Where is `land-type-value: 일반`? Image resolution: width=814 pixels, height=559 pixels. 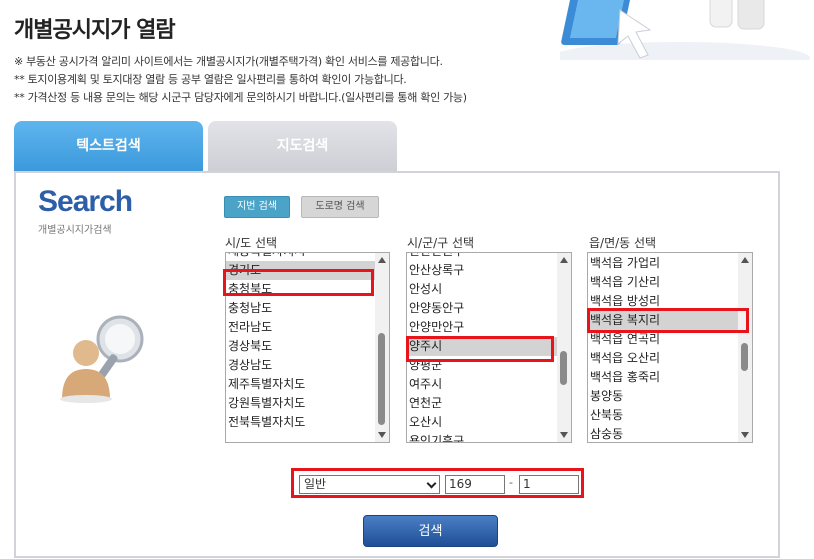 land-type-value: 일반 is located at coordinates (315, 484).